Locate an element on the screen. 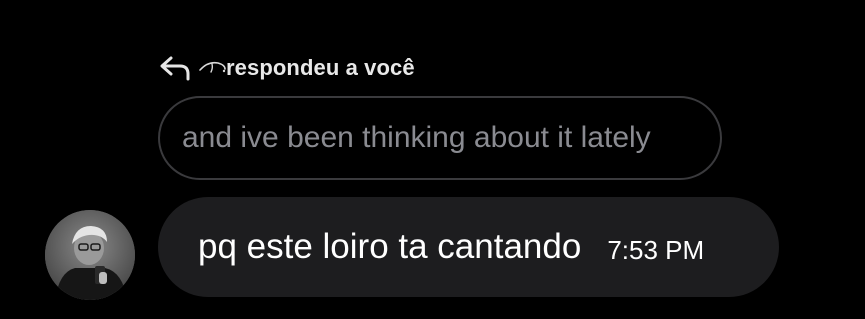  quoted-message-text: and ive been thinking about it lately is located at coordinates (416, 137).